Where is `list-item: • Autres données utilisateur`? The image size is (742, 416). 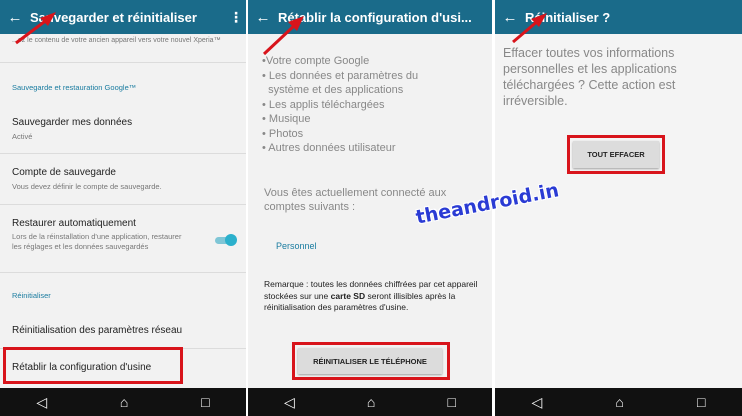 list-item: • Autres données utilisateur is located at coordinates (329, 148).